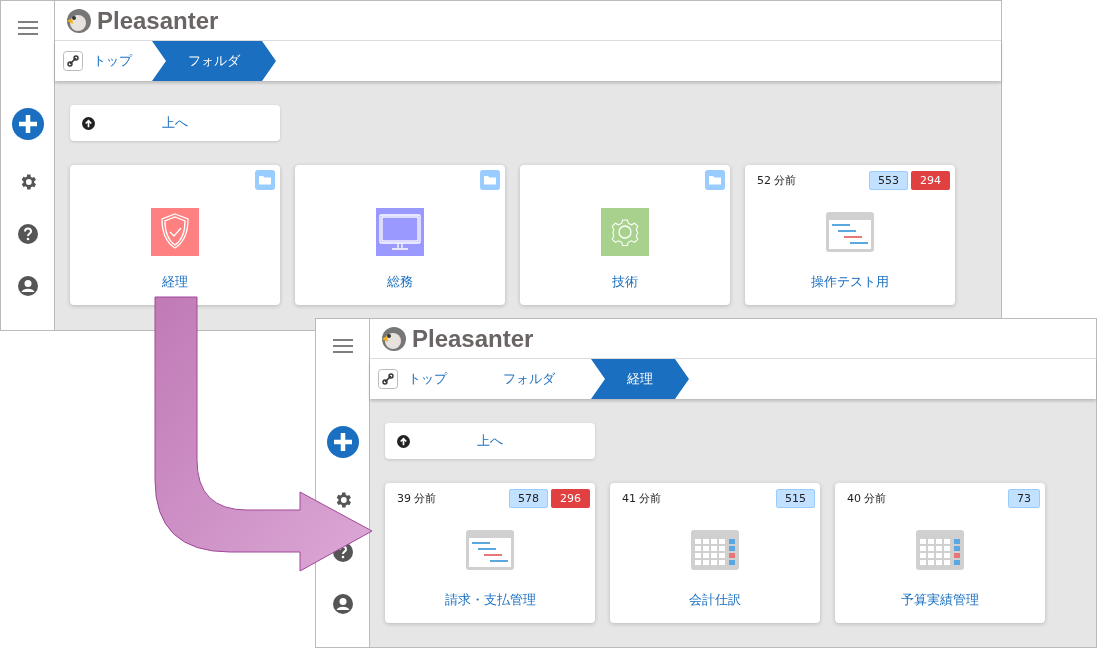 The image size is (1097, 648). What do you see at coordinates (930, 180) in the screenshot?
I see `count-badge: 294` at bounding box center [930, 180].